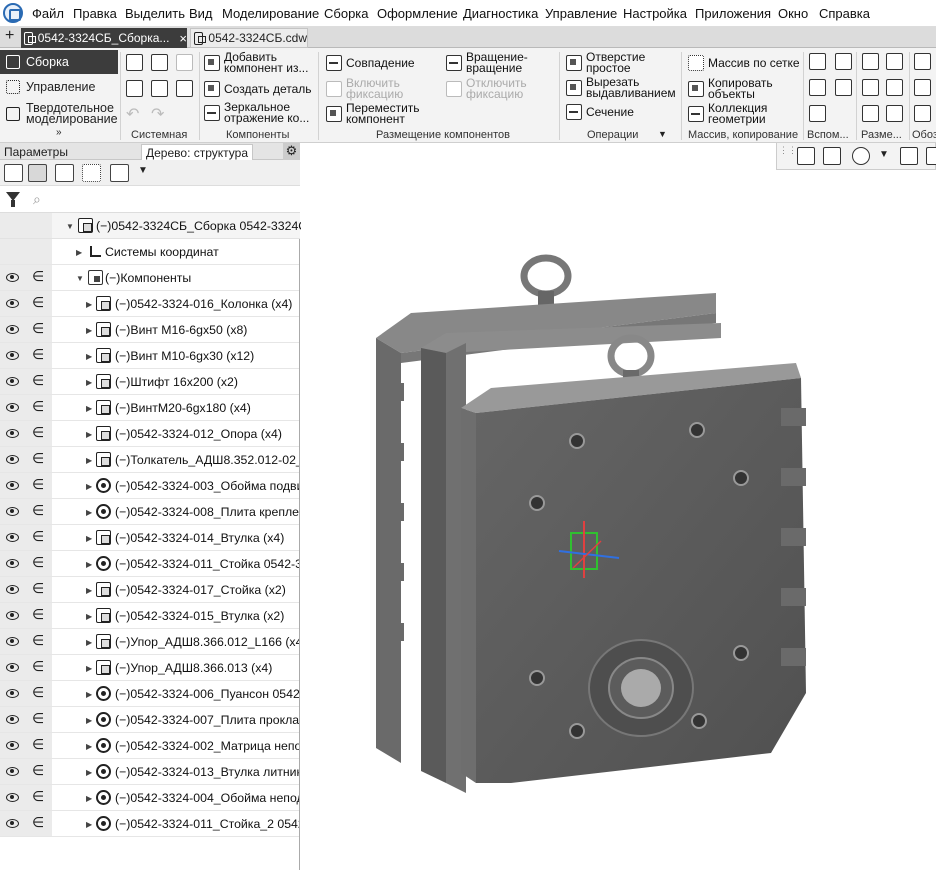 This screenshot has width=936, height=870. Describe the element at coordinates (59, 132) in the screenshot. I see `expand-chevron-icon: »` at that location.